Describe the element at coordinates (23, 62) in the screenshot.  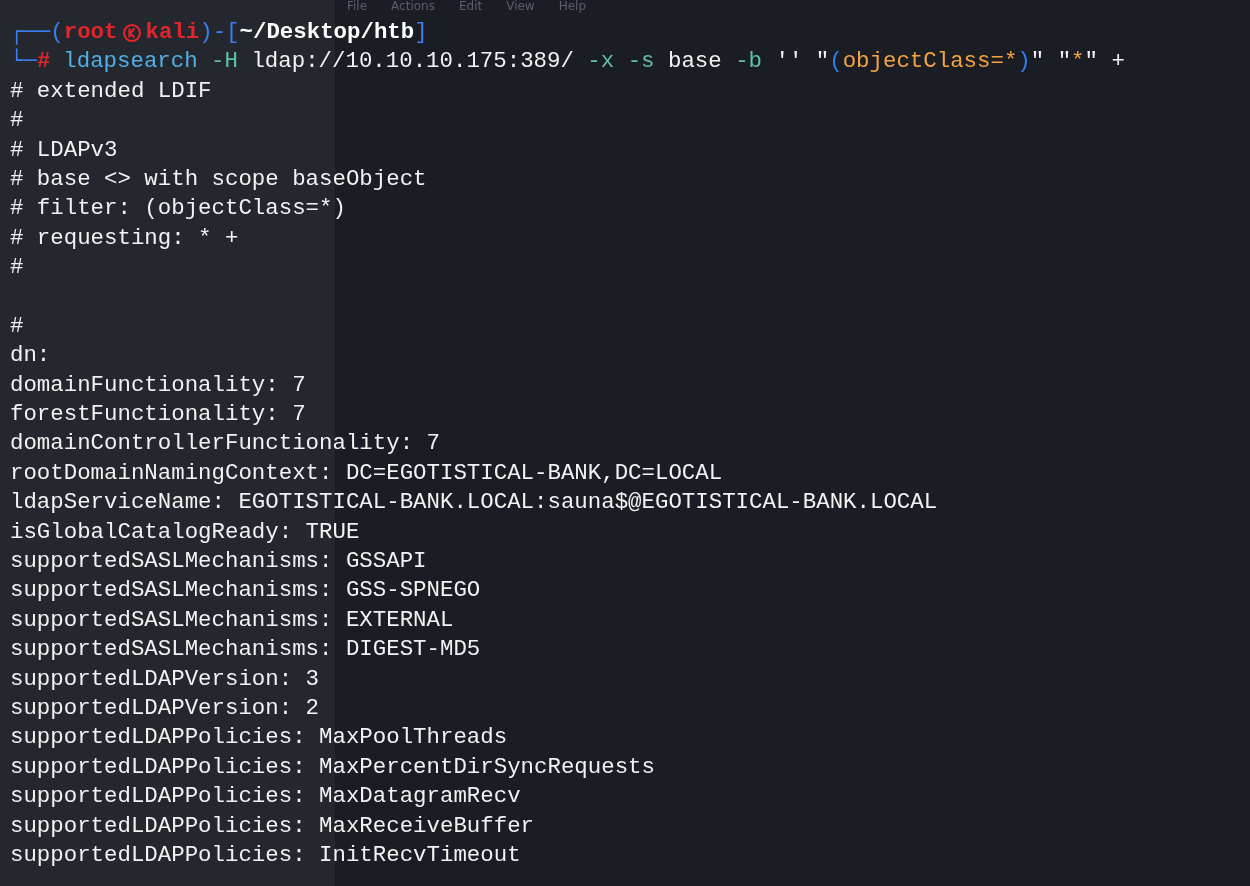
I see `prompt-frame: └─` at that location.